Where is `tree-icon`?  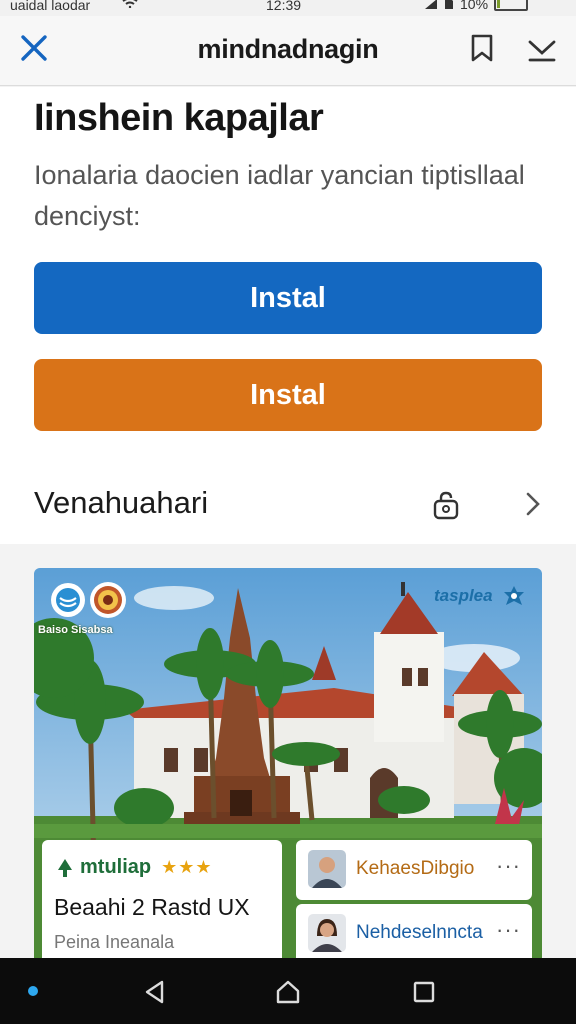 tree-icon is located at coordinates (65, 867).